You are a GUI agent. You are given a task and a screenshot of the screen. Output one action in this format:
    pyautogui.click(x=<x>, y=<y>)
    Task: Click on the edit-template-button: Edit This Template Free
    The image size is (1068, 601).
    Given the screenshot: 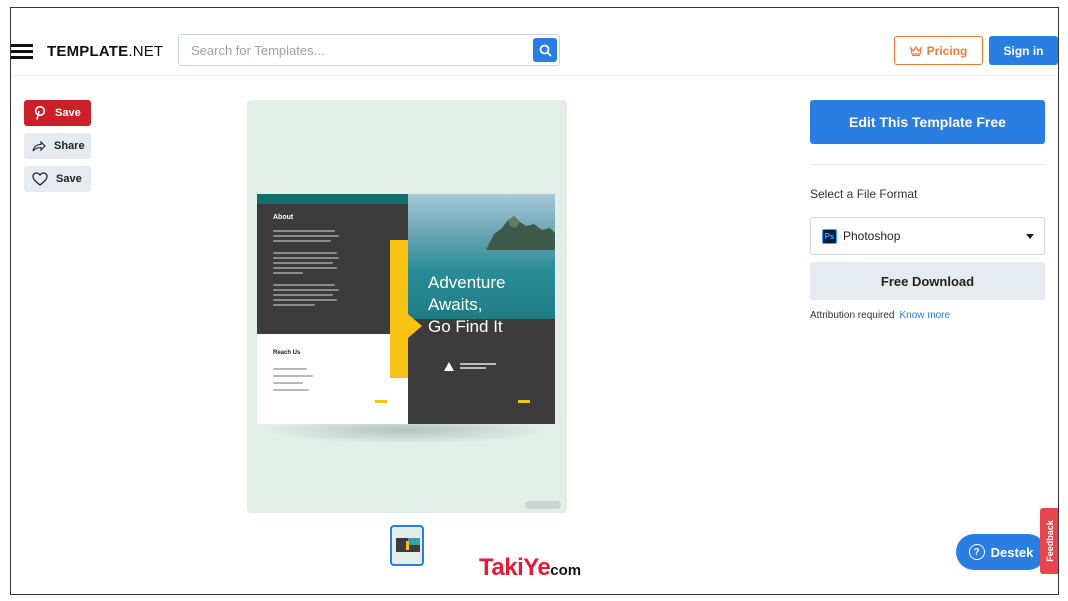 What is the action you would take?
    pyautogui.click(x=927, y=122)
    